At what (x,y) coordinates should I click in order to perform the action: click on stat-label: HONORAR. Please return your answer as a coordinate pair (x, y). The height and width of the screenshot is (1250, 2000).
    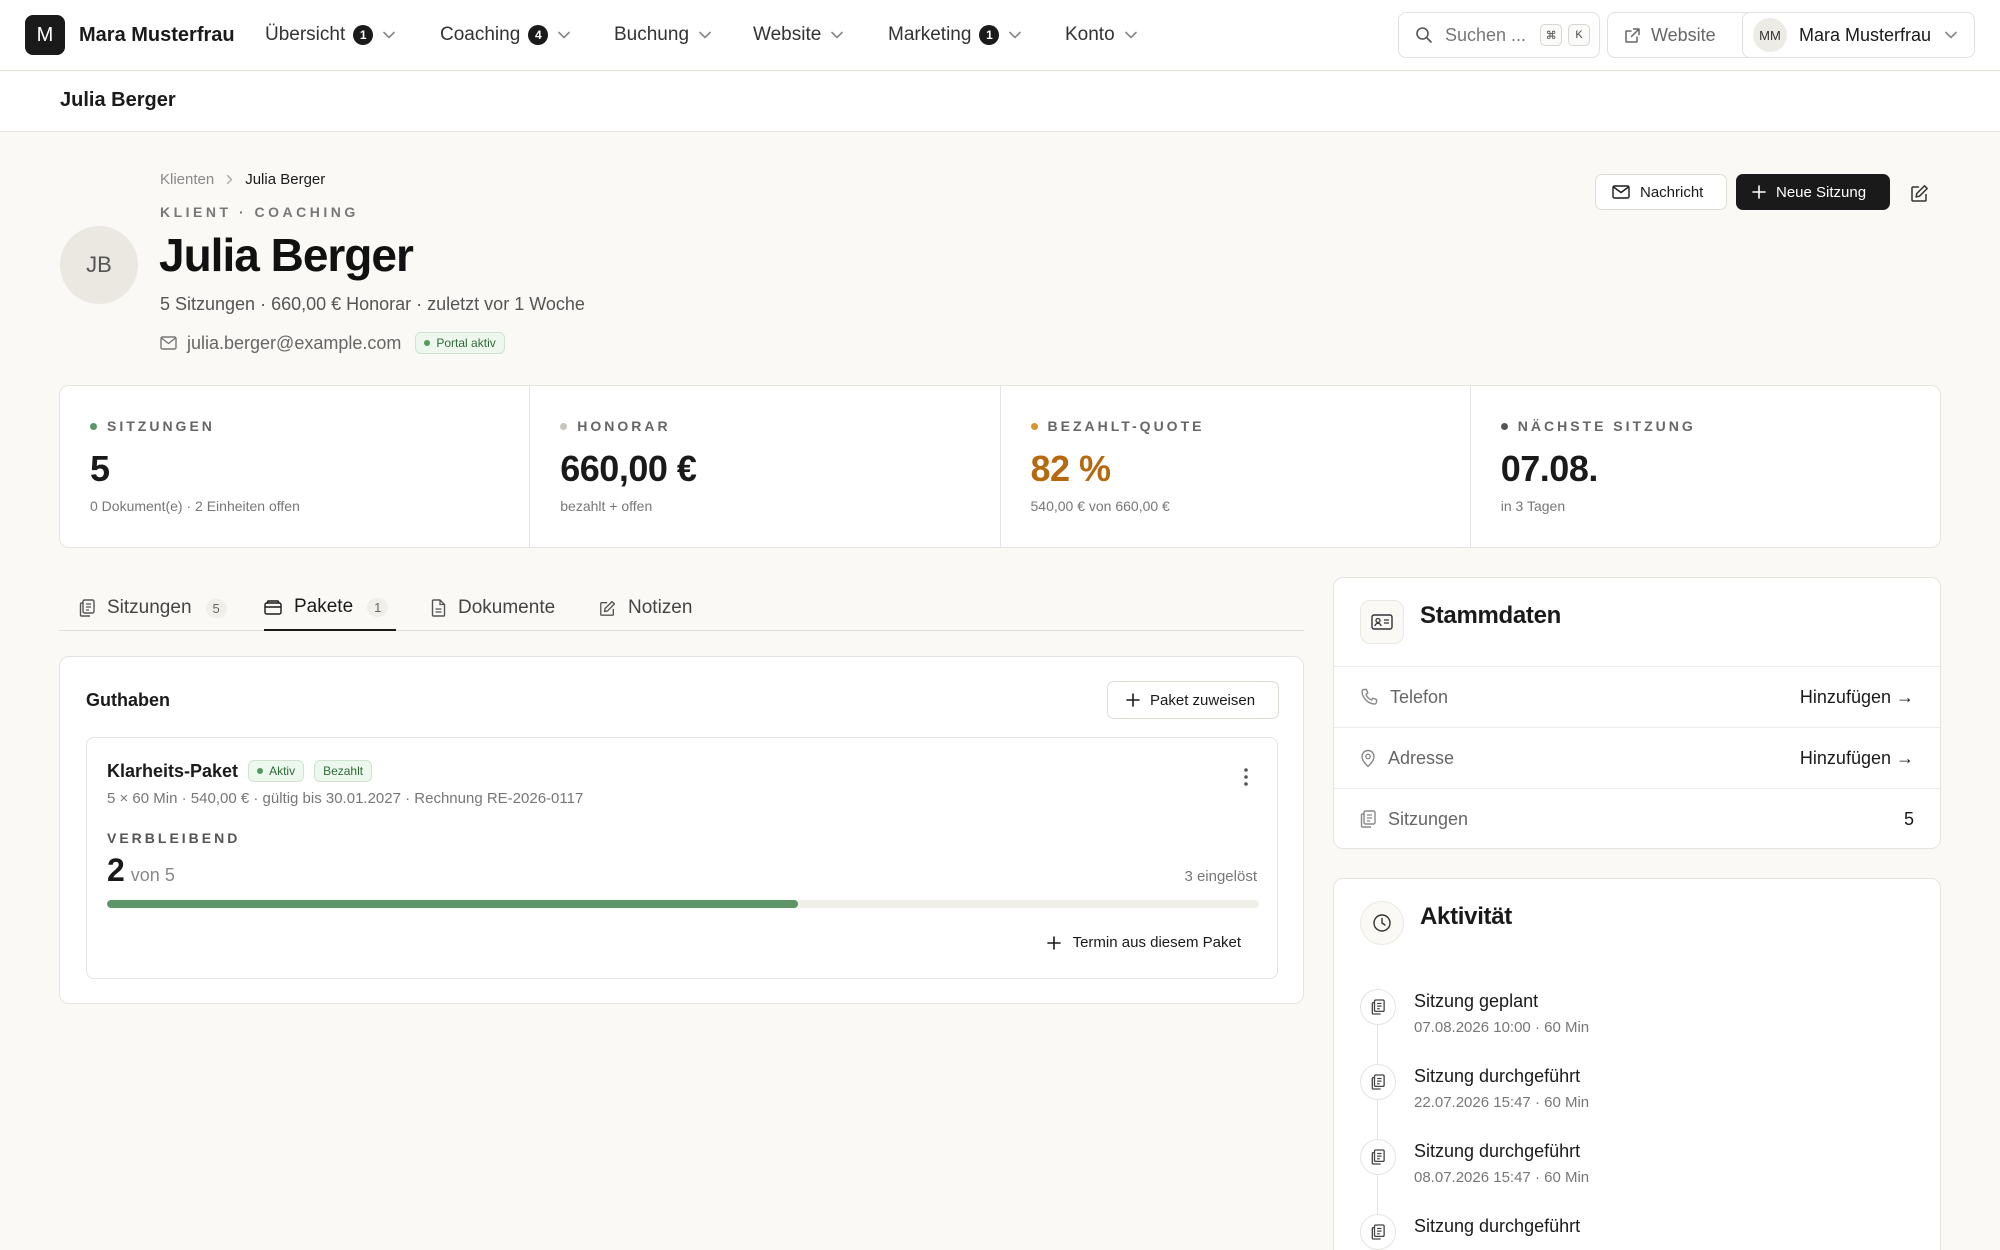
    Looking at the image, I should click on (615, 426).